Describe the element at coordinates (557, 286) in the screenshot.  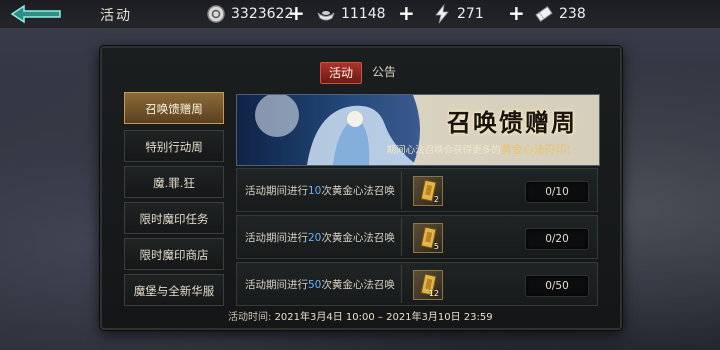
I see `progress-counter: 0/50` at that location.